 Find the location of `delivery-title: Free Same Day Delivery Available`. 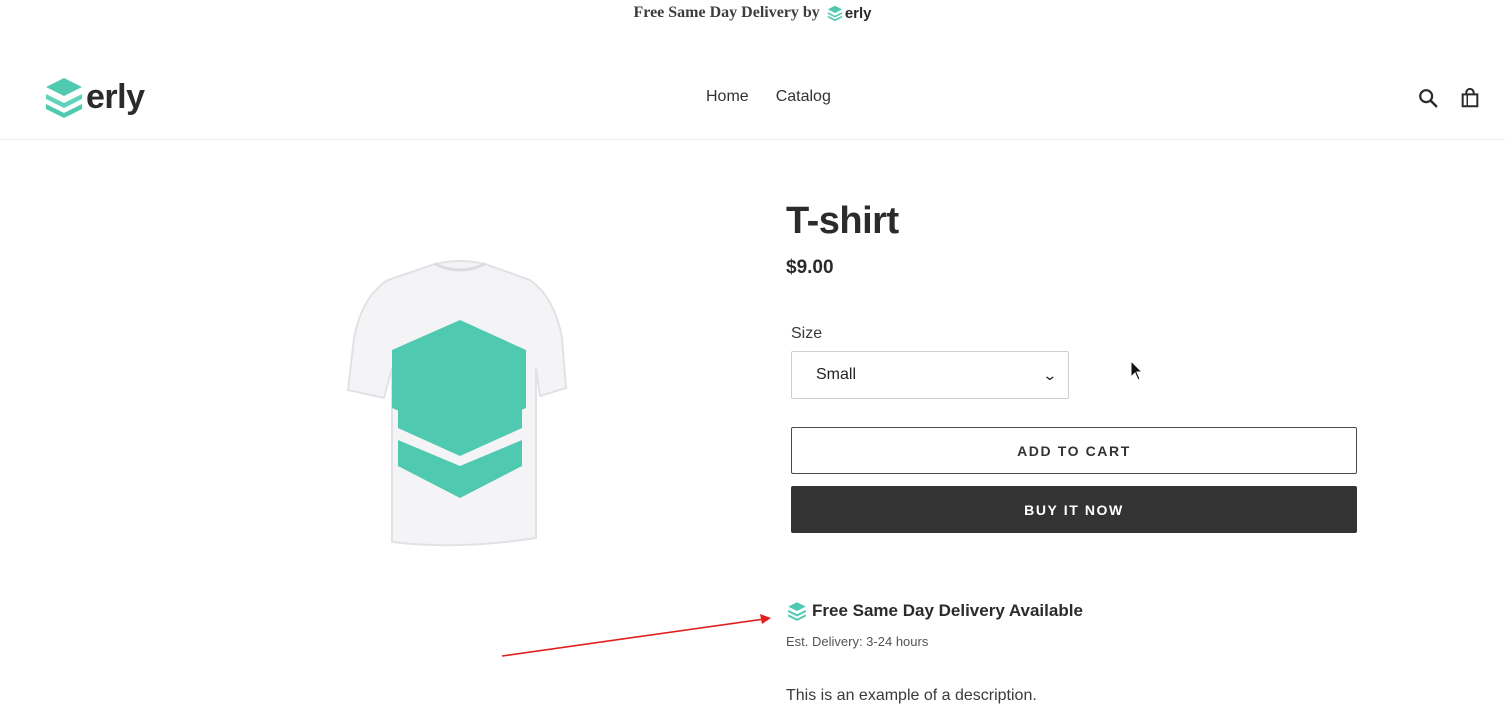

delivery-title: Free Same Day Delivery Available is located at coordinates (947, 610).